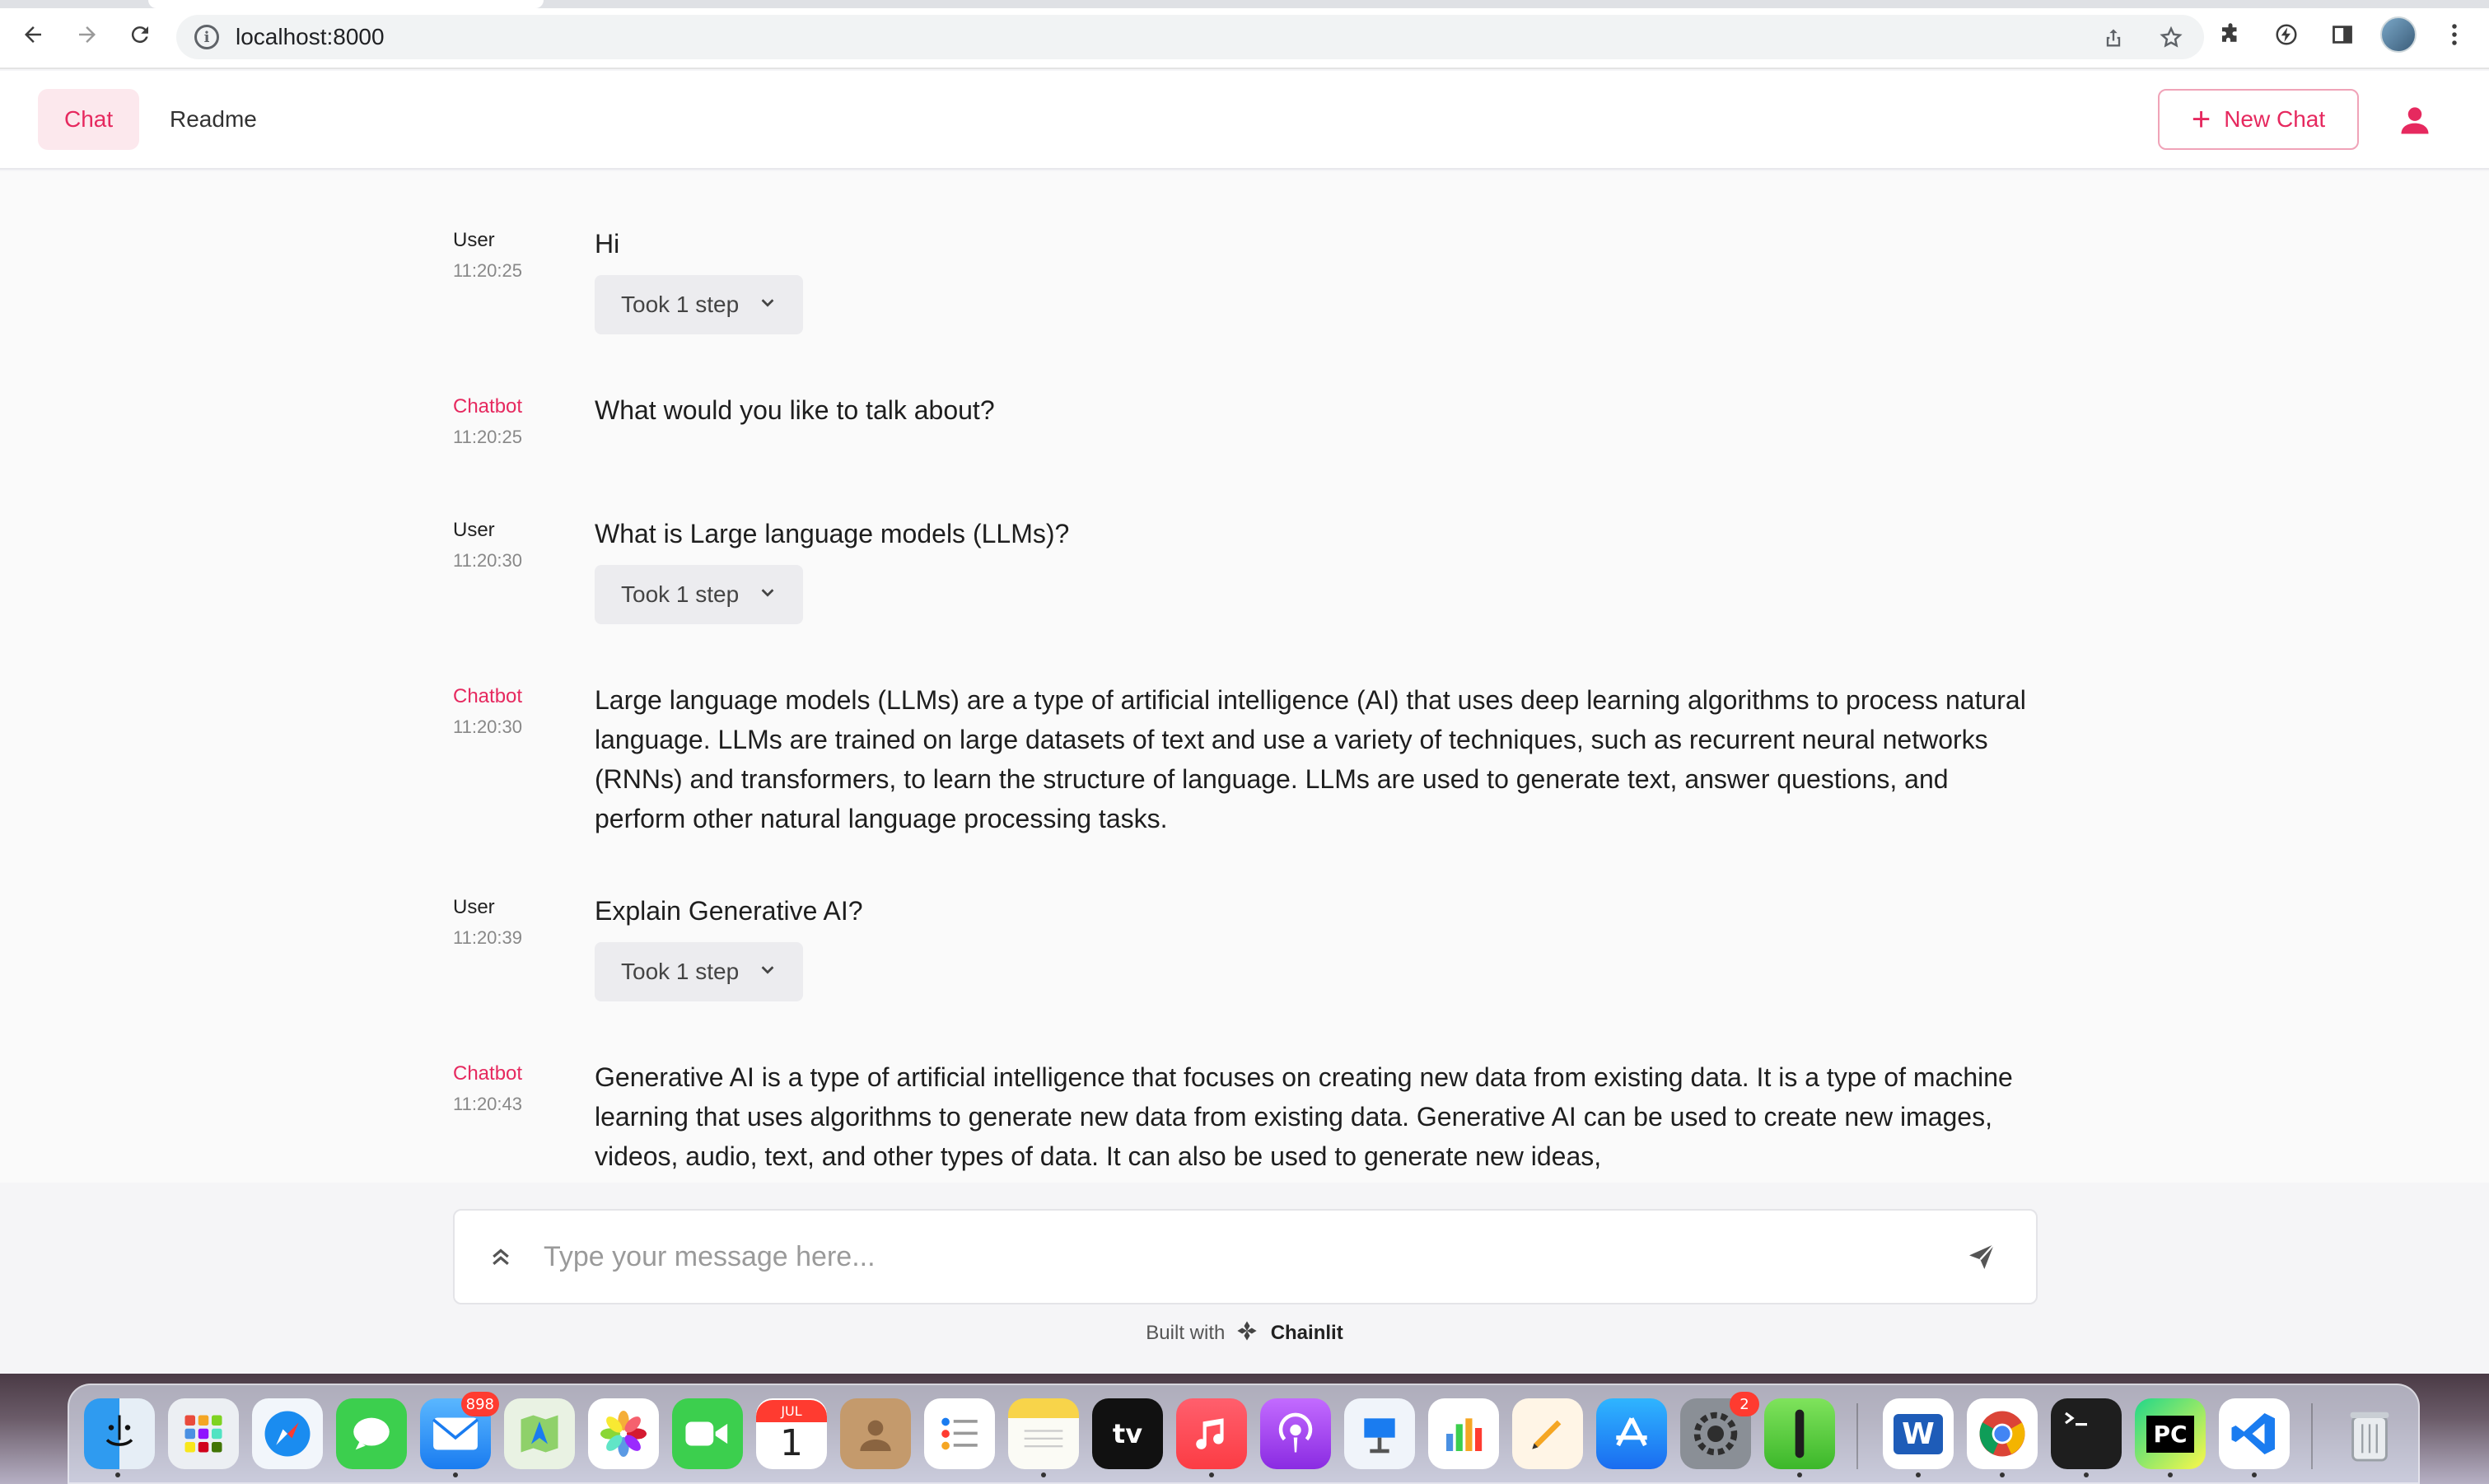 The image size is (2489, 1484). I want to click on message-text: What would you like to talk about?, so click(795, 410).